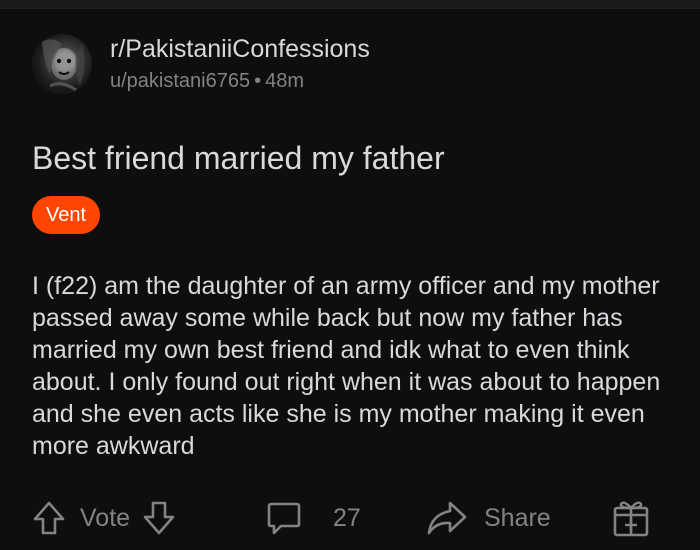 The height and width of the screenshot is (550, 700). Describe the element at coordinates (180, 81) in the screenshot. I see `author-name: u/pakistani6765` at that location.